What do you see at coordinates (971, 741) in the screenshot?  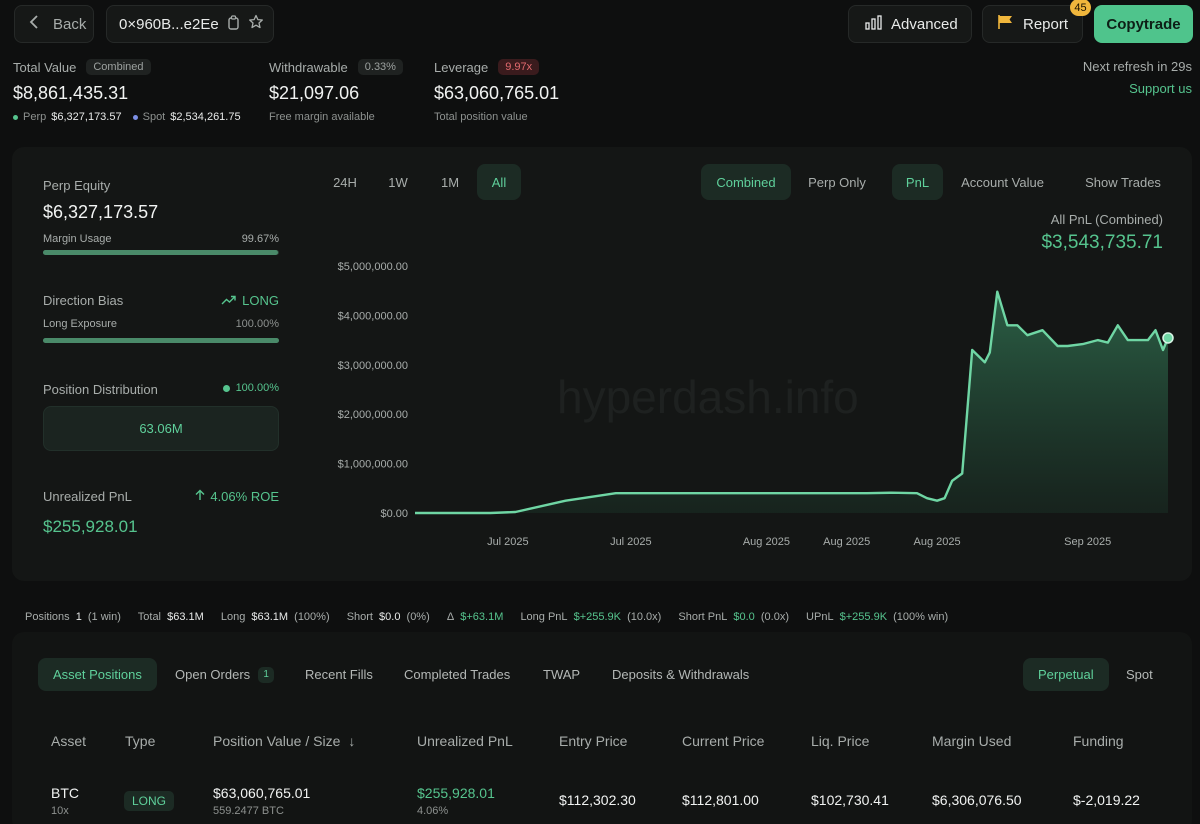 I see `col-margin-used: Margin Used` at bounding box center [971, 741].